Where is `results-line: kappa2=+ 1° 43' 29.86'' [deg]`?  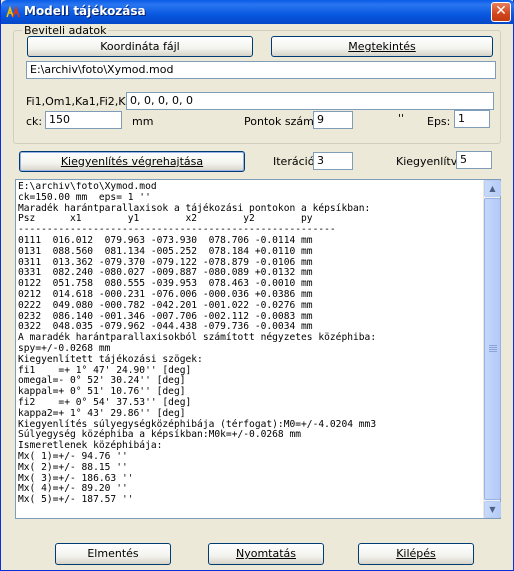
results-line: kappa2=+ 1° 43' 29.86'' [deg] is located at coordinates (102, 413).